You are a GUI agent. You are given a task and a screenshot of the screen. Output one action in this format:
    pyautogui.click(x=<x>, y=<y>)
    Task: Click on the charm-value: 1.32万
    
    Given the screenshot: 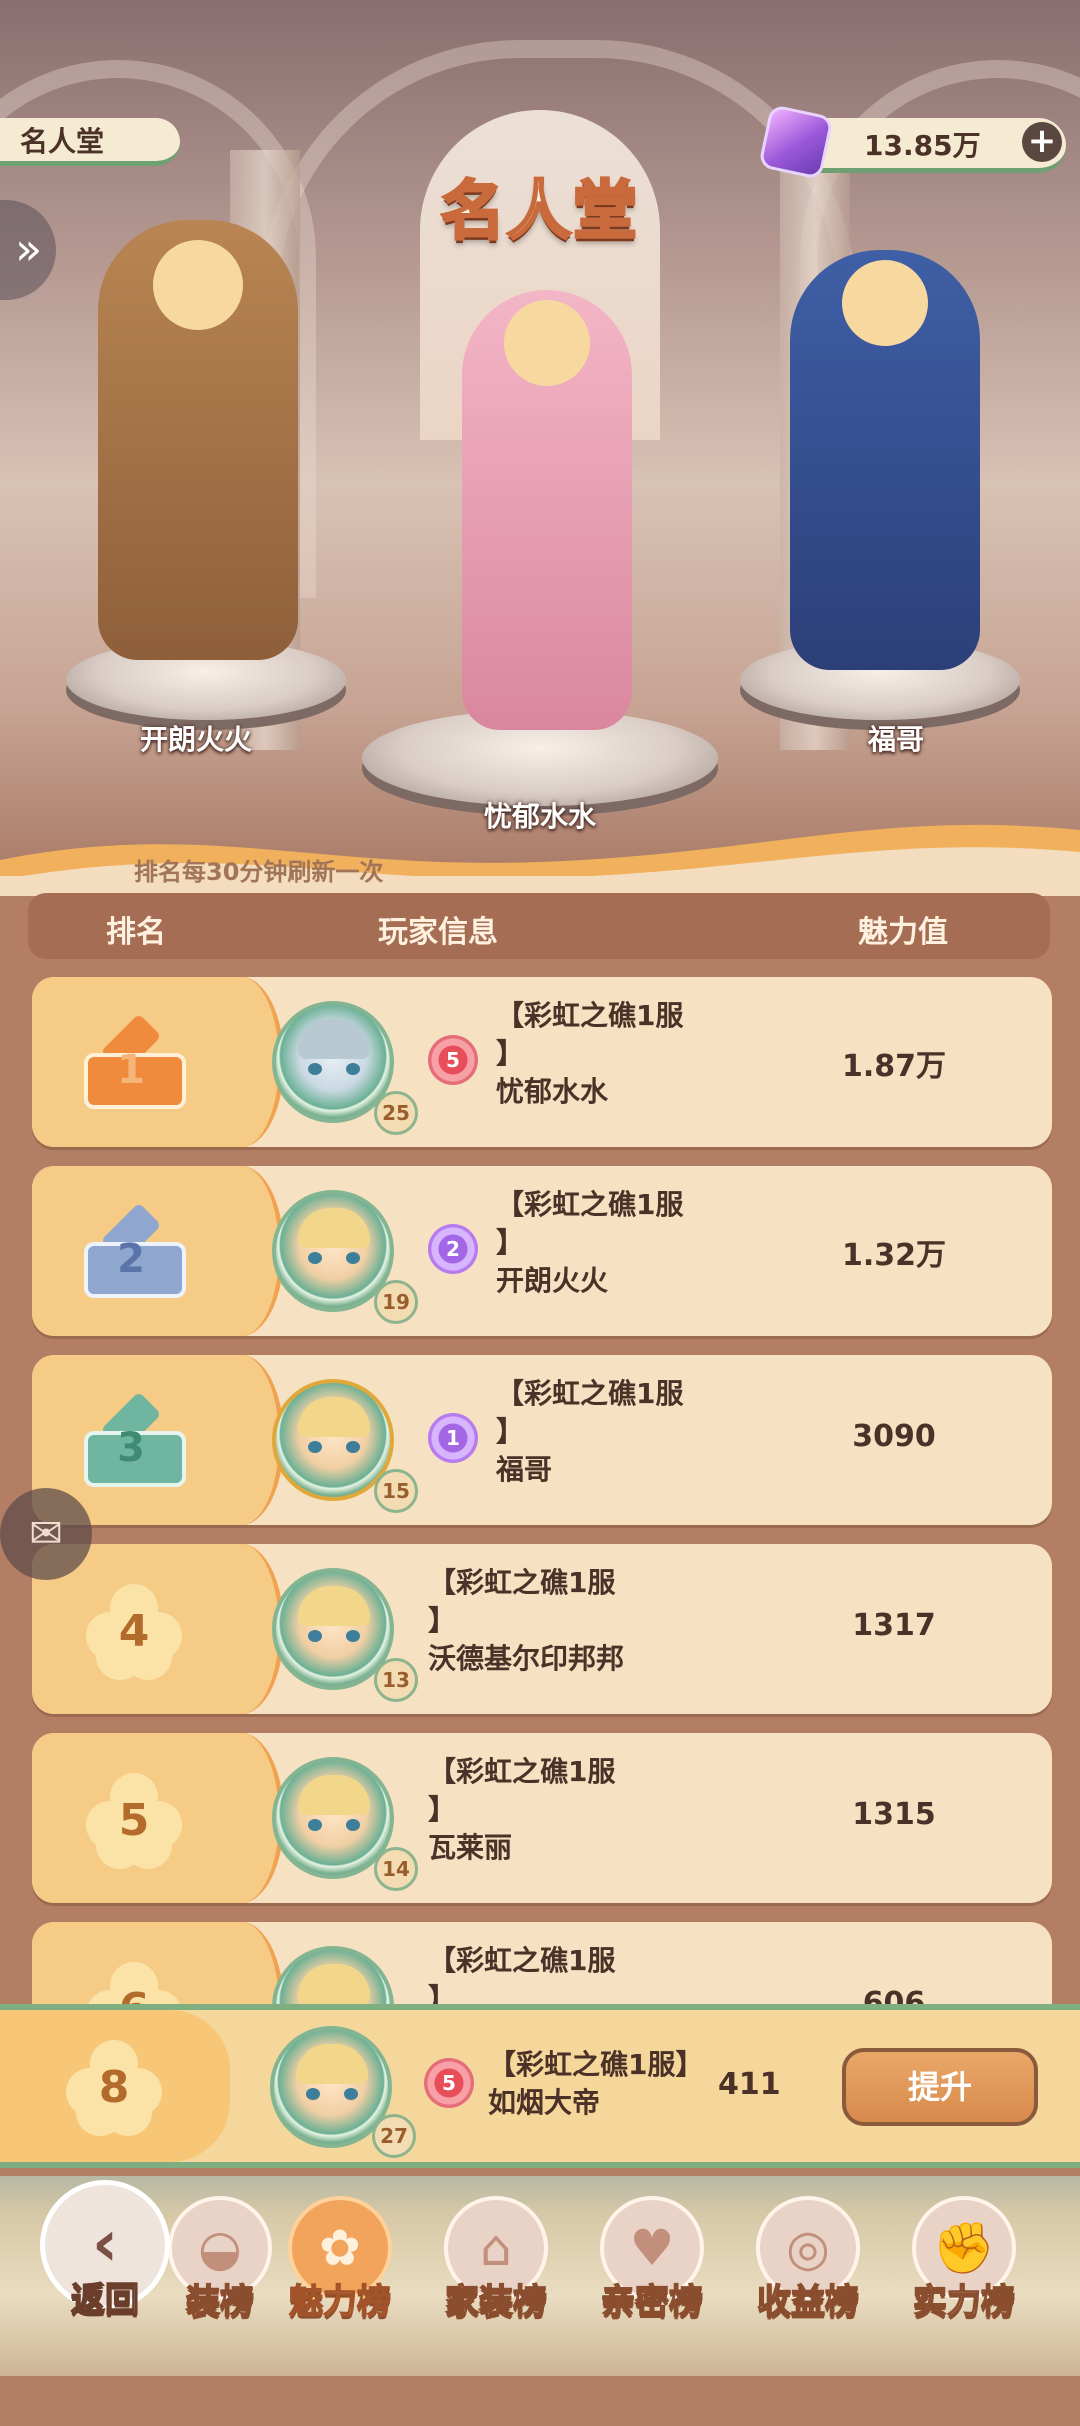 What is the action you would take?
    pyautogui.click(x=894, y=1255)
    